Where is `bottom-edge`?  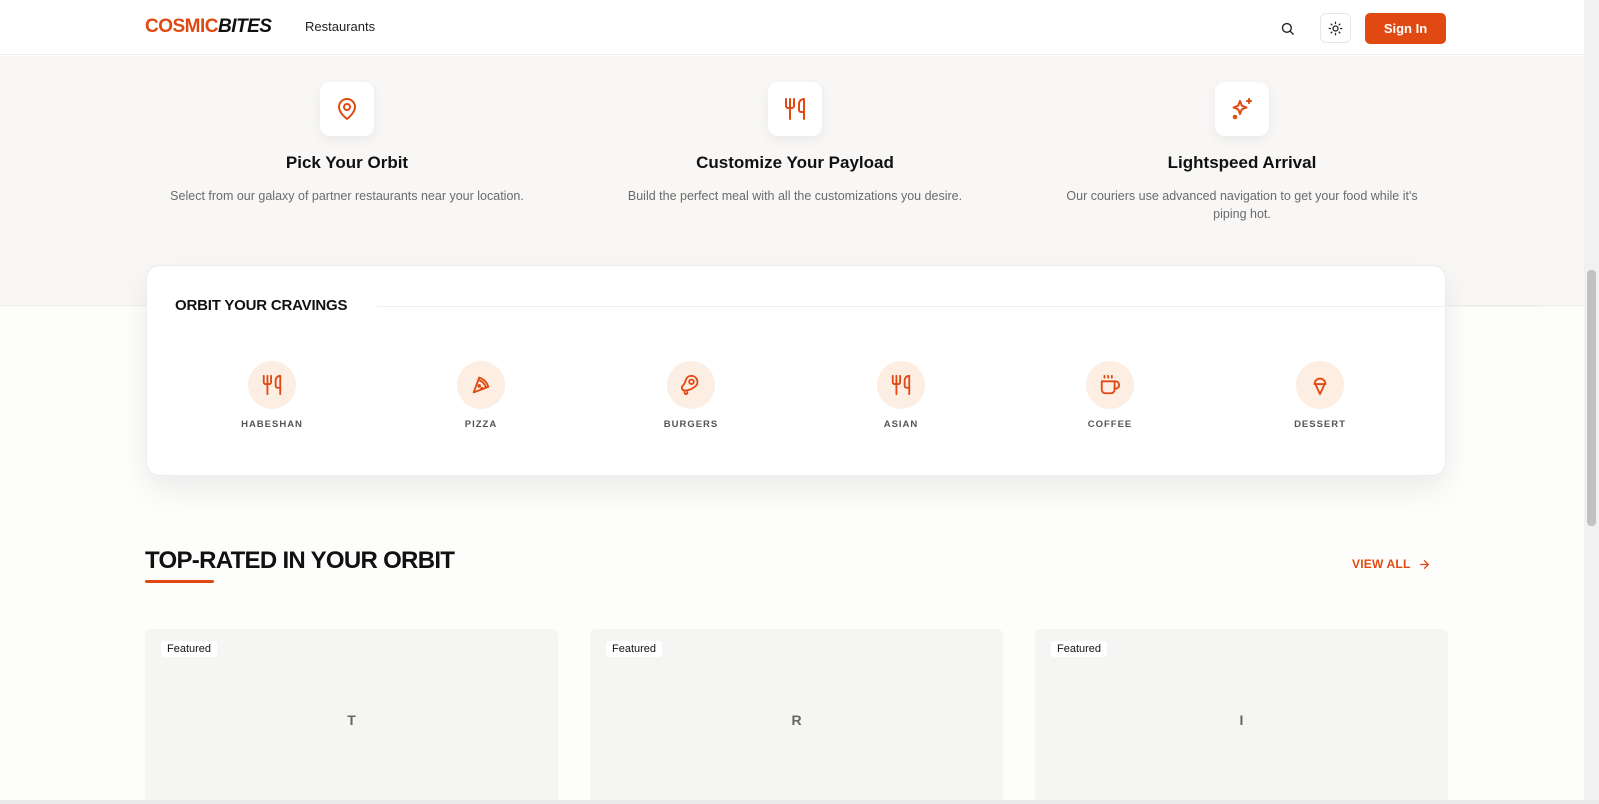
bottom-edge is located at coordinates (799, 802).